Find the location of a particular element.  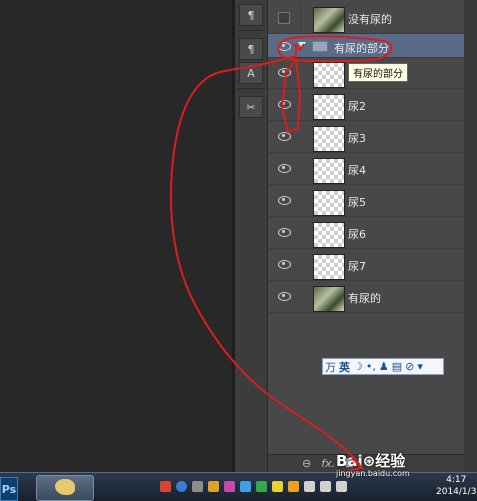

baidu-watermark: Bai⊛经验 jingyan.baidu.com is located at coordinates (373, 464).